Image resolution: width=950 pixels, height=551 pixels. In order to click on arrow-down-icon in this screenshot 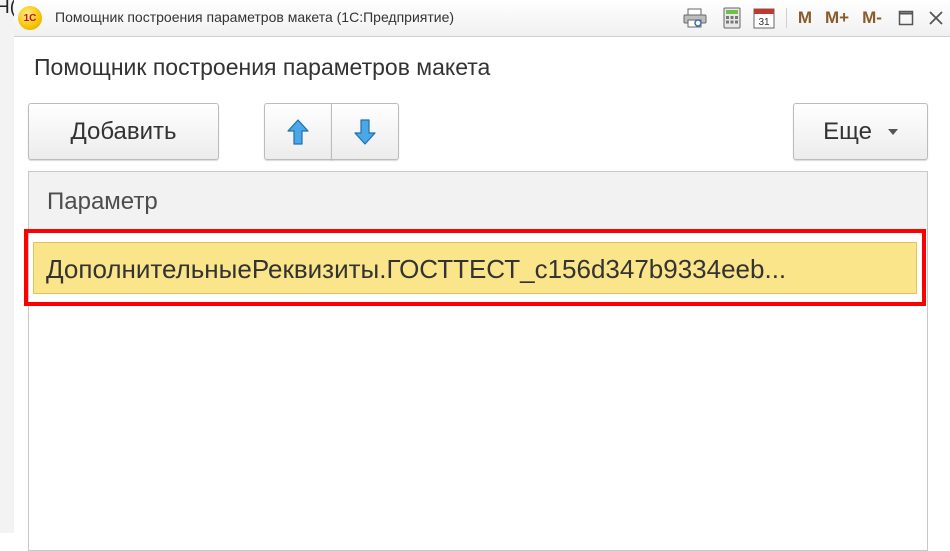, I will do `click(365, 131)`.